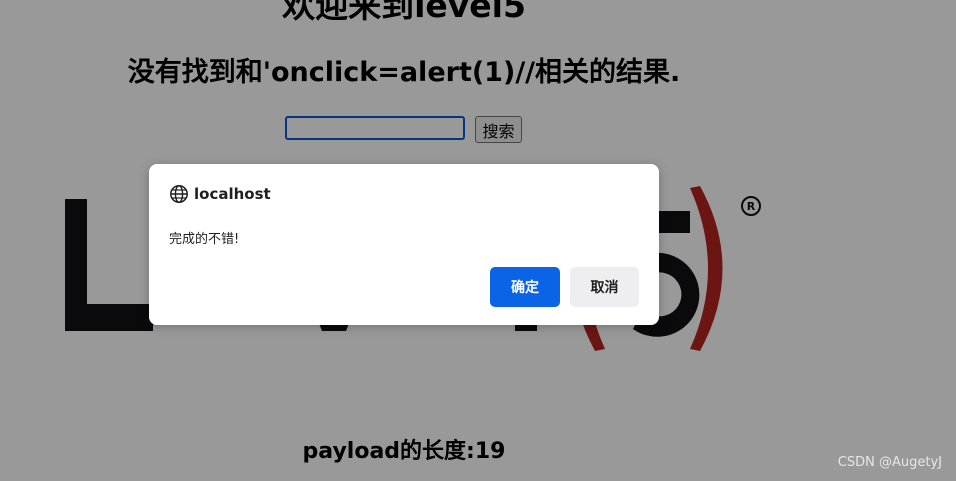 The image size is (956, 481). I want to click on watermark: CSDN @AugetyJ, so click(889, 462).